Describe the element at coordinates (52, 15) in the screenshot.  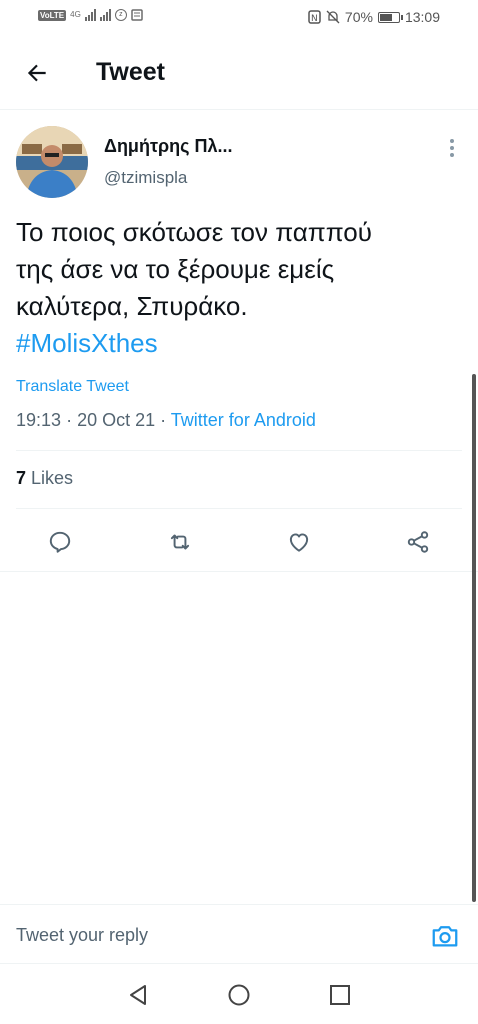
I see `volte-badge: VoLTE` at that location.